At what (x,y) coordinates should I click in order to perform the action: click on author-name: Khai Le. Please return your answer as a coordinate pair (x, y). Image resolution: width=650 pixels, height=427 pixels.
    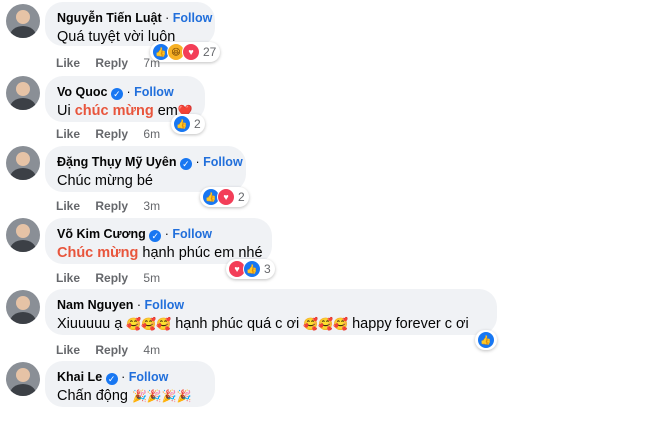
    Looking at the image, I should click on (79, 377).